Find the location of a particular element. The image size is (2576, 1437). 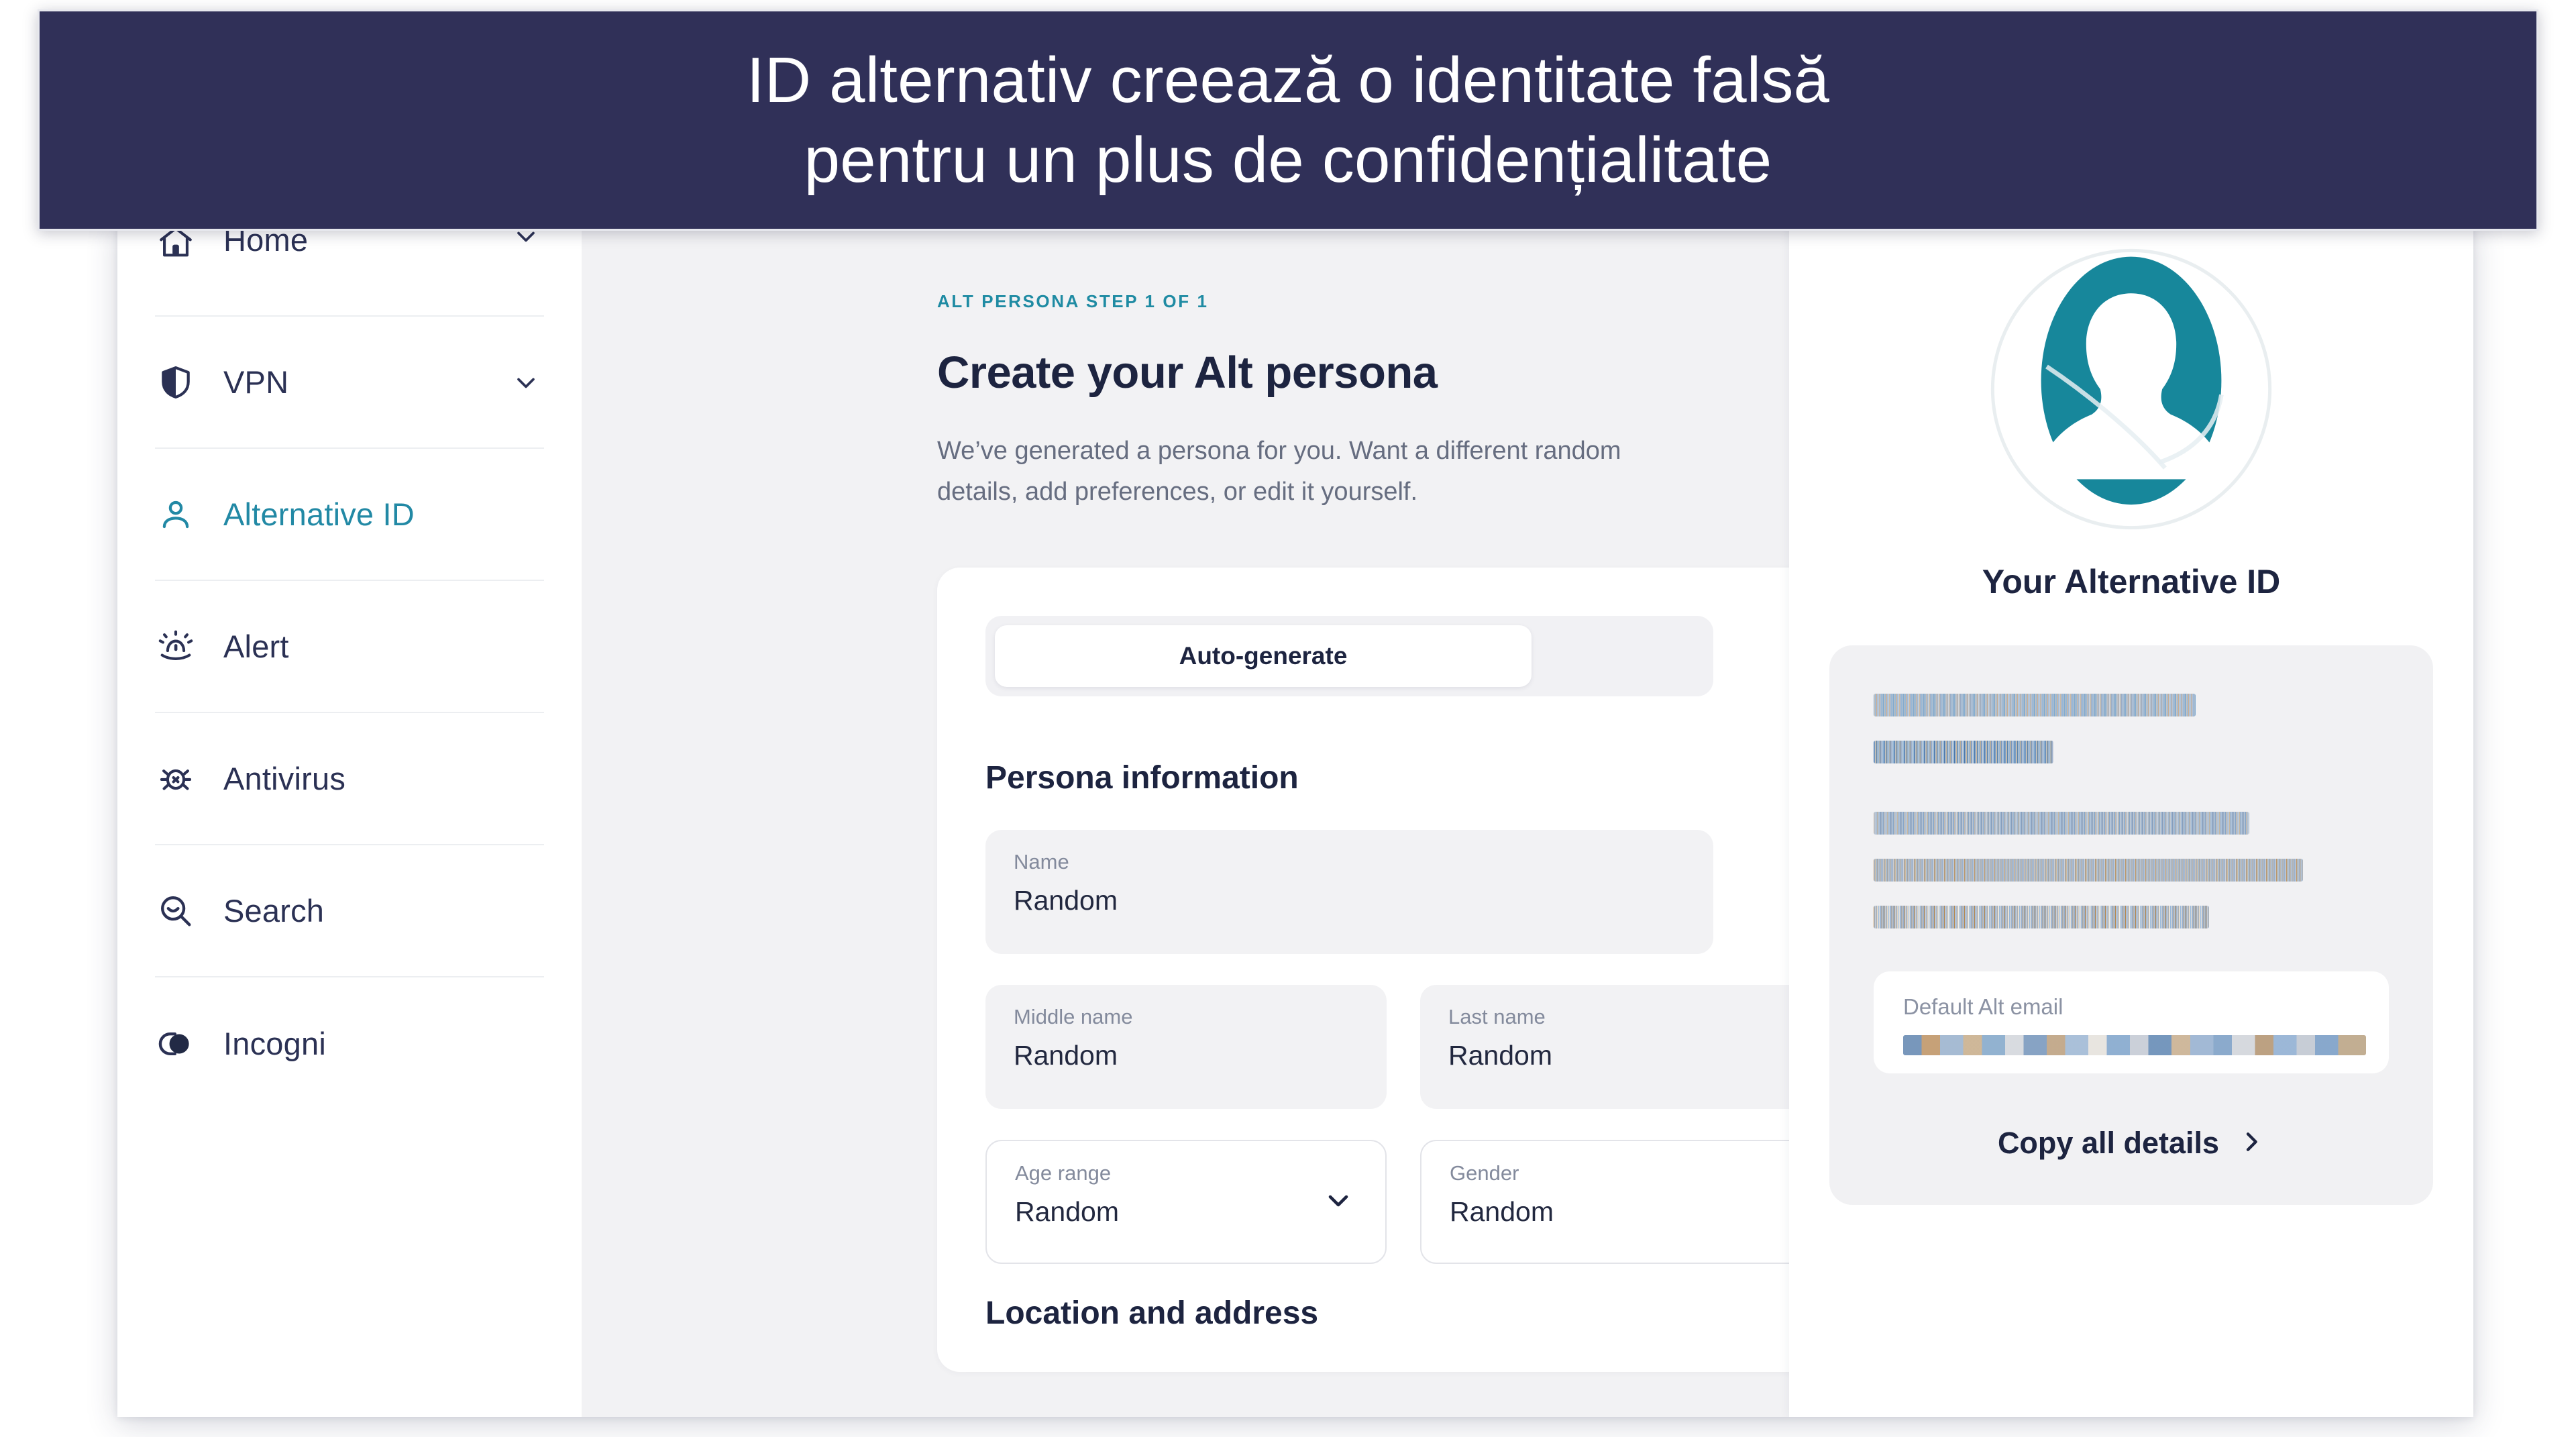

page-title: Create your Alt persona is located at coordinates (1187, 373).